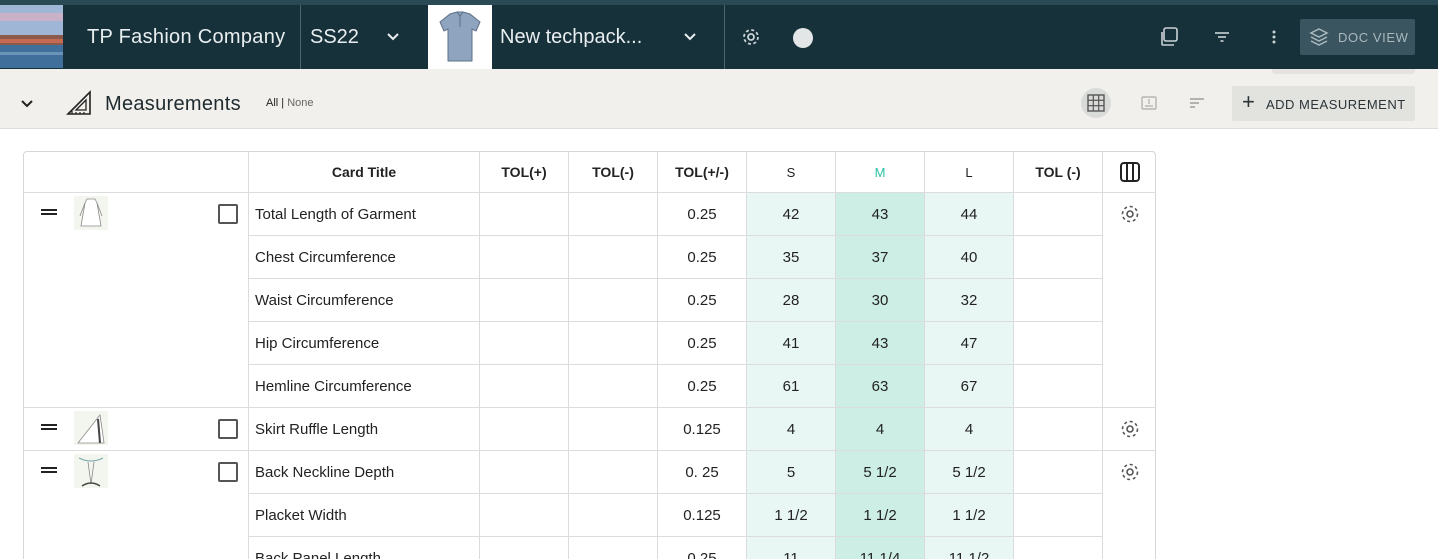 The image size is (1438, 559). I want to click on size-s-cell: 61, so click(791, 386).